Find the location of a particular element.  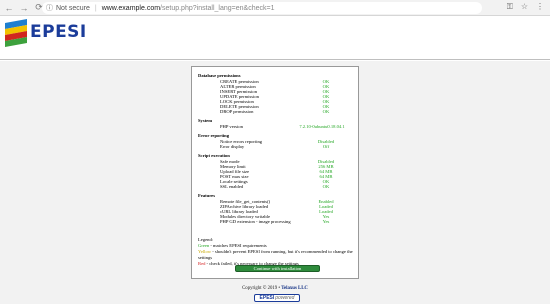

footer-copyright: Copyright © 2019 • Telaxus LLC is located at coordinates (275, 288).